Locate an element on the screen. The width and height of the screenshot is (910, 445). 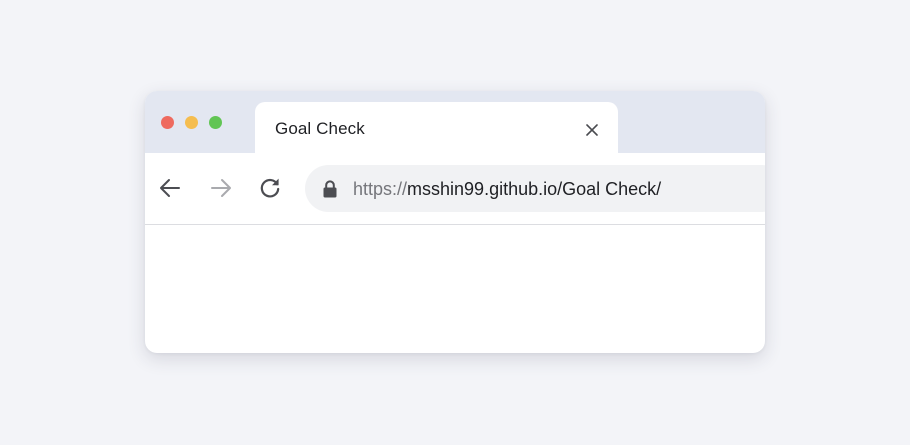
url-text: https://msshin99.github.io/Goal Check/ is located at coordinates (507, 189).